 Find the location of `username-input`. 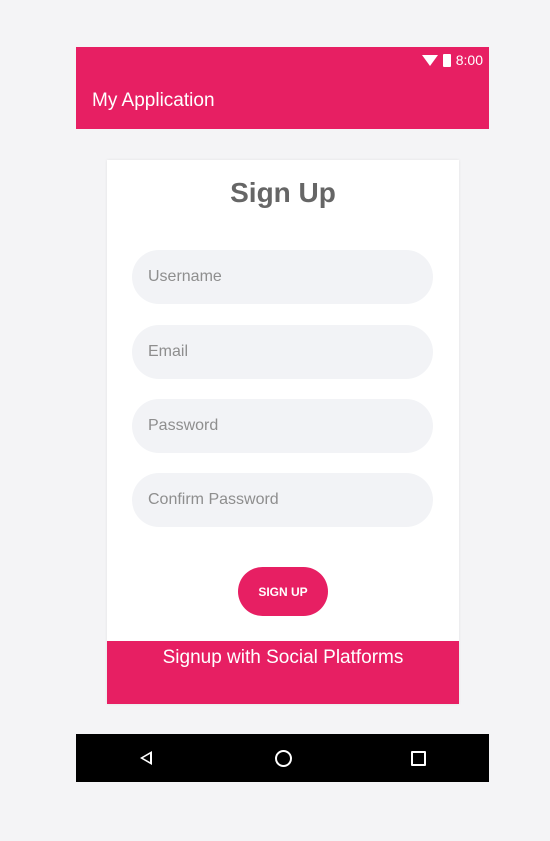

username-input is located at coordinates (282, 277).